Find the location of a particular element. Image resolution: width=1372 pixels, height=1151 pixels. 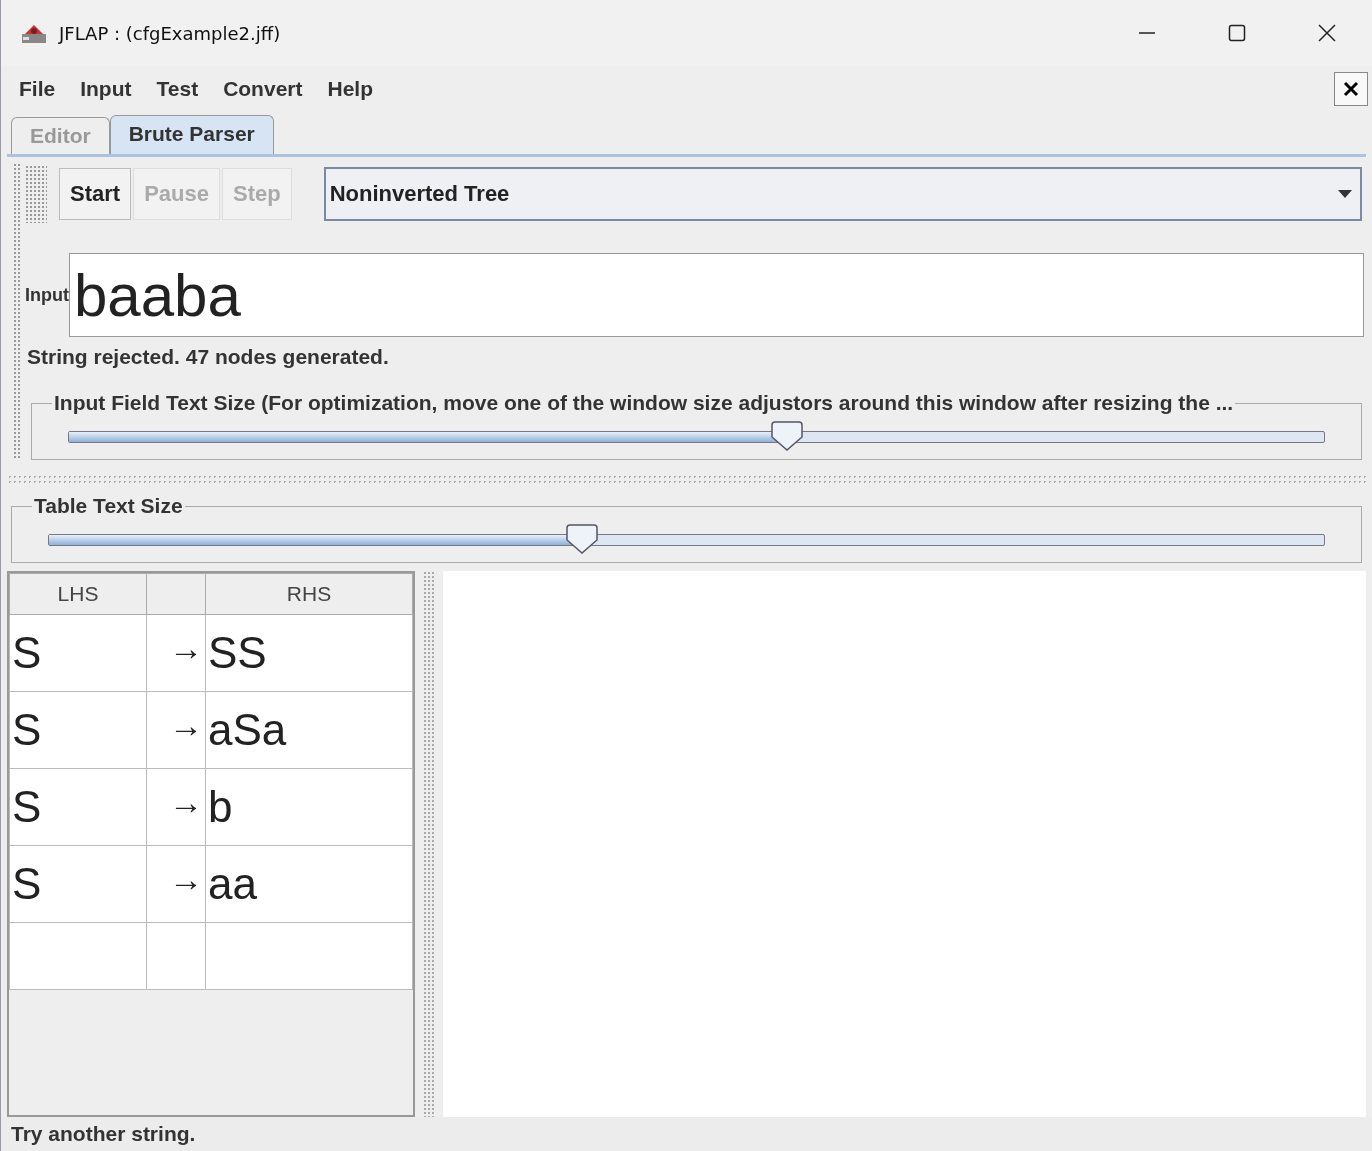

window-title: JFLAP : (cfgExample2.jff) is located at coordinates (170, 33).